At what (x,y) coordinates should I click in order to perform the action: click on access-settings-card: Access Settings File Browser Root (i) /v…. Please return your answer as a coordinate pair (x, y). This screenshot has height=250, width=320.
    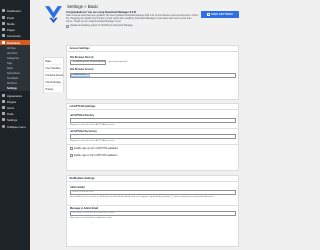
    Looking at the image, I should click on (152, 72).